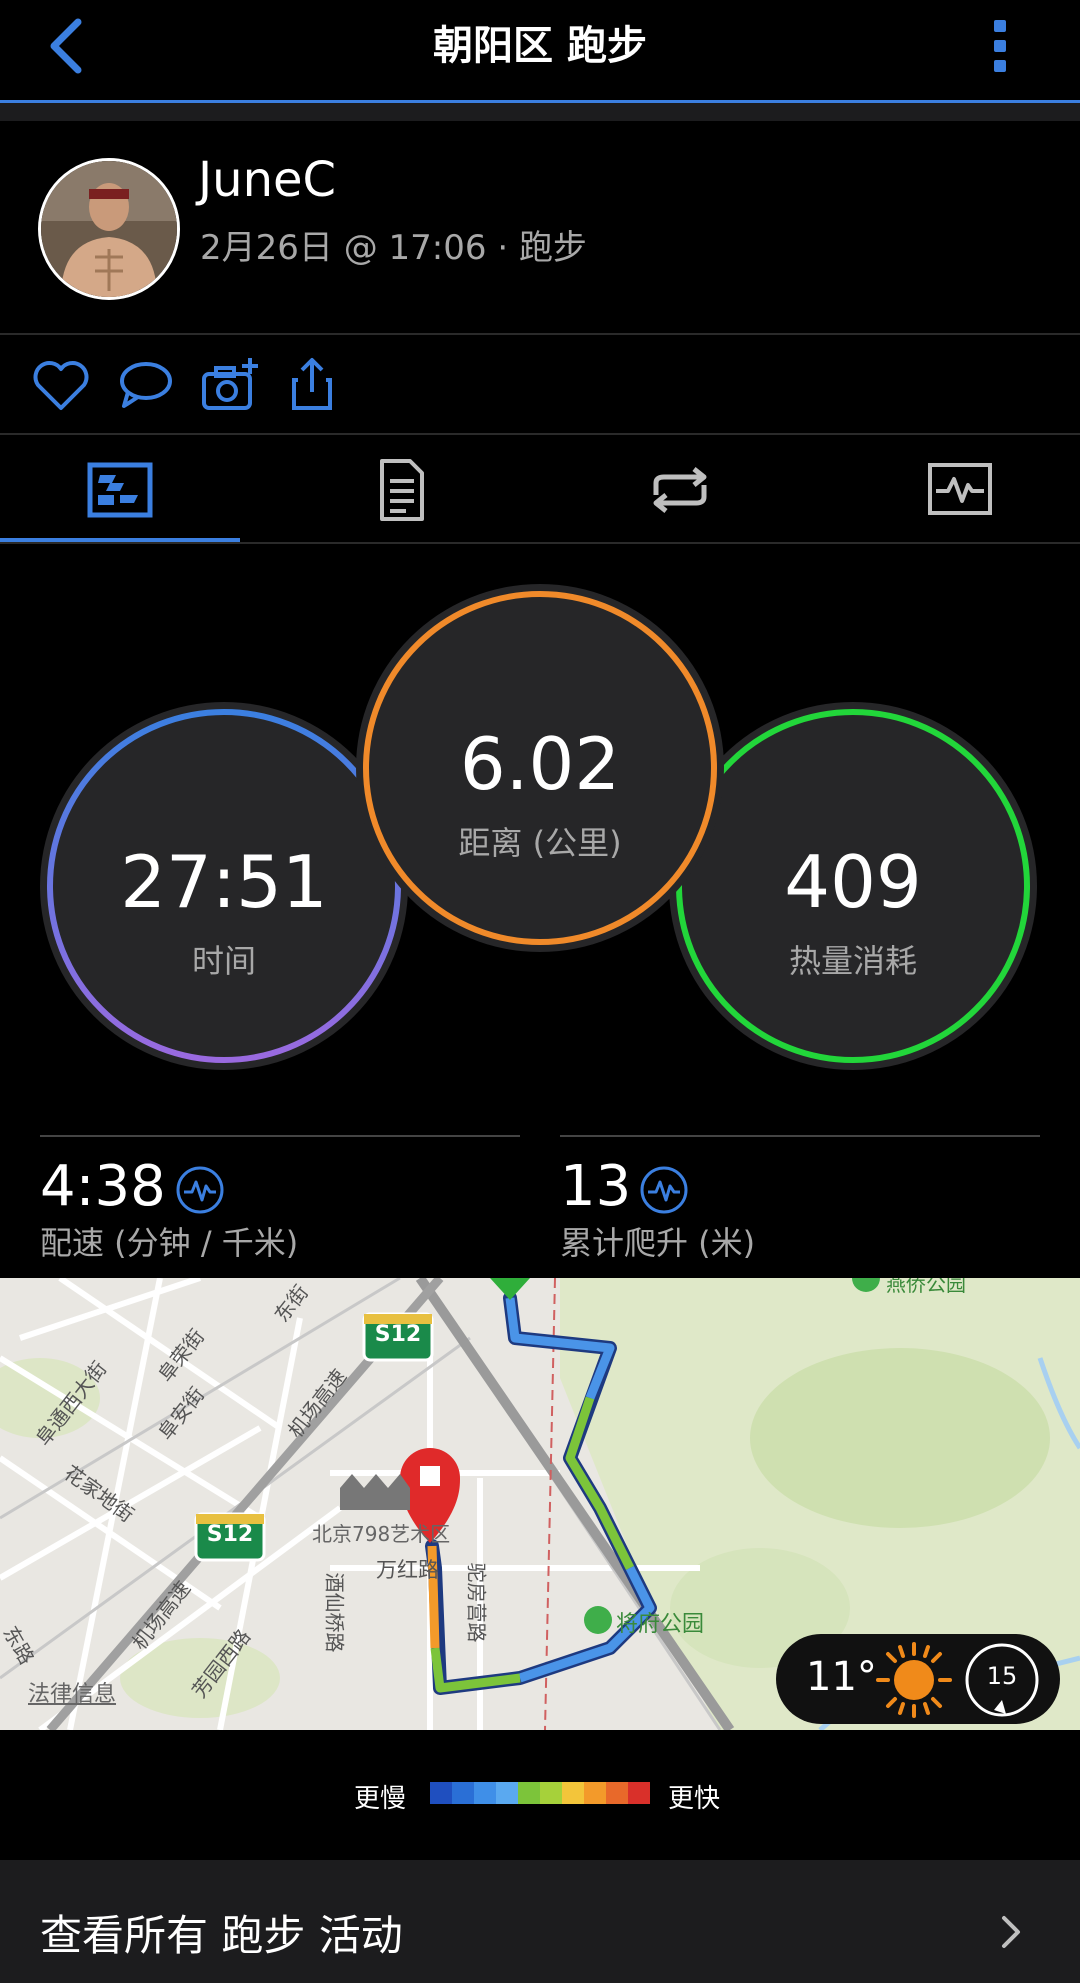 This screenshot has height=1983, width=1080. I want to click on username: JuneC, so click(267, 180).